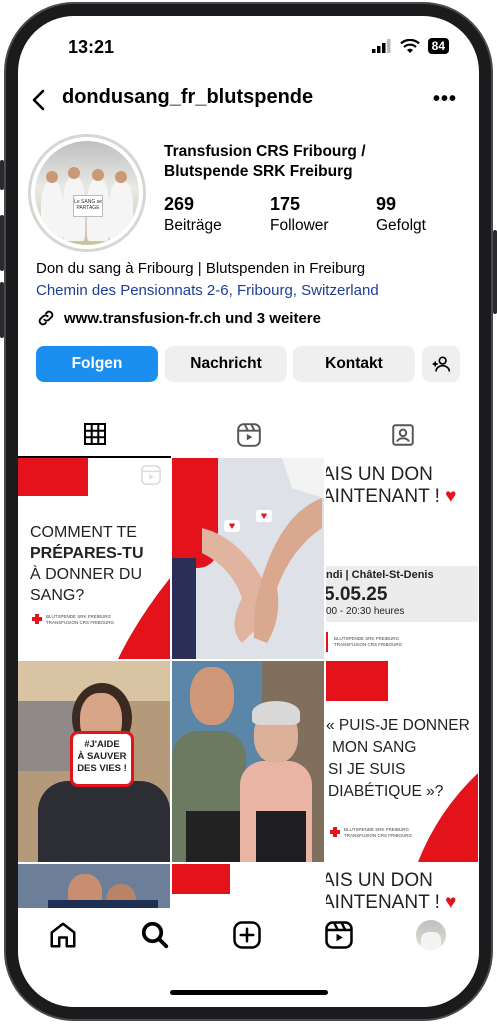  I want to click on post-tile: #J'AIDE À SAUVER DES VIES !, so click(94, 761).